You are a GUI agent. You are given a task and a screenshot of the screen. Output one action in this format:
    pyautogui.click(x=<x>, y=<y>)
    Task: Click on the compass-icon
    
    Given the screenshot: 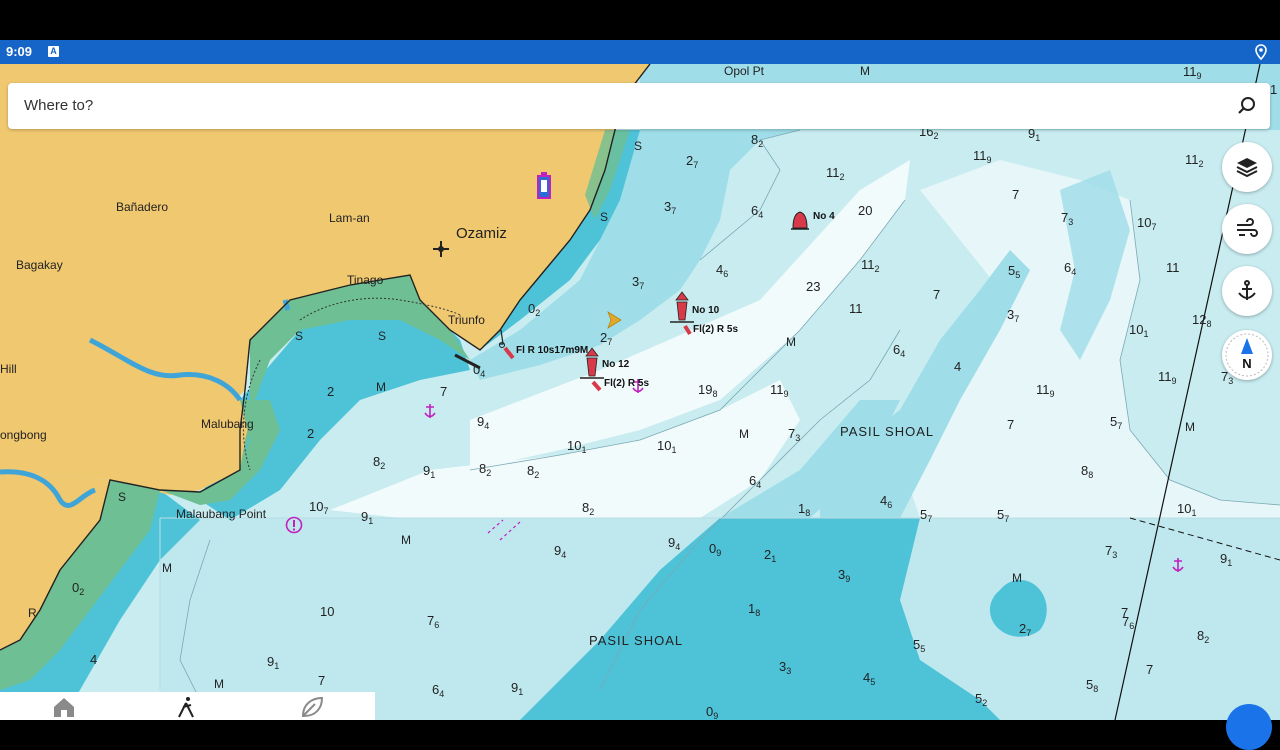 What is the action you would take?
    pyautogui.click(x=1247, y=355)
    